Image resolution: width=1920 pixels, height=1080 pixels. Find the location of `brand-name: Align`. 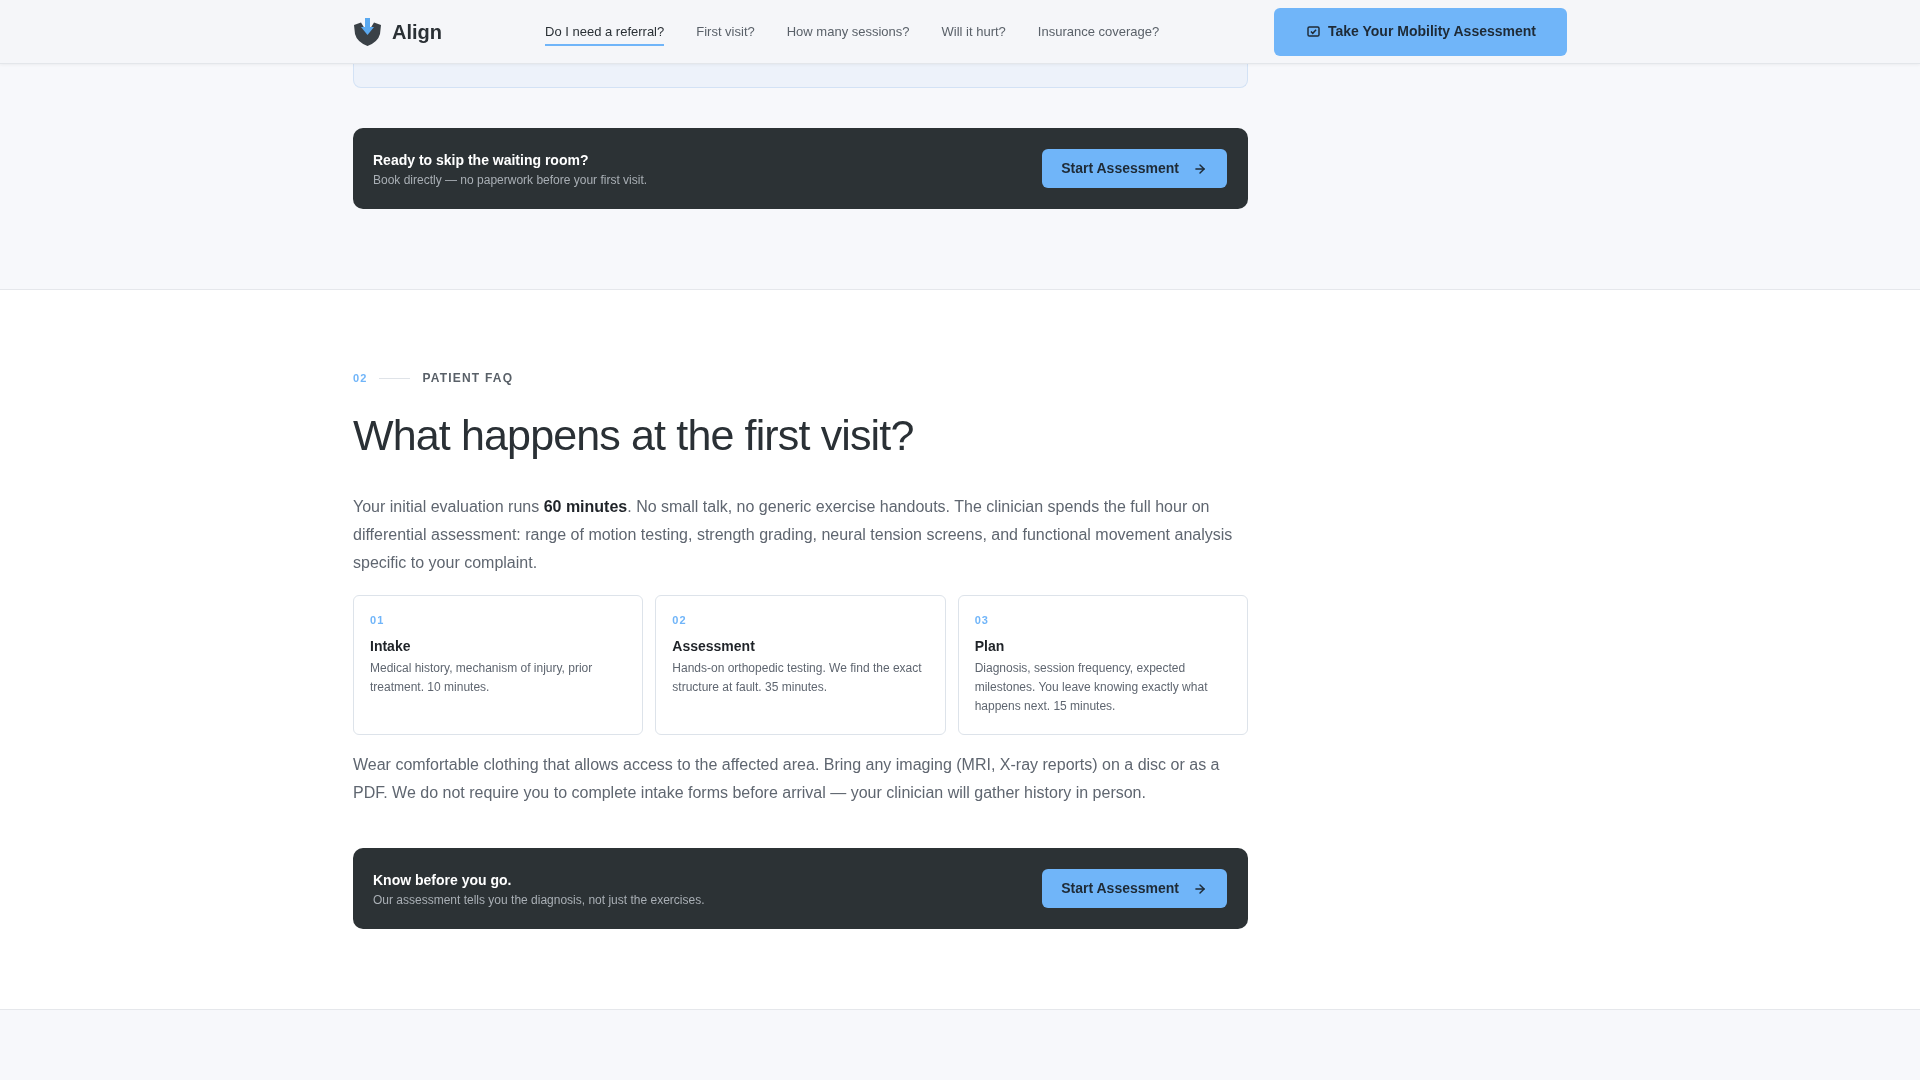

brand-name: Align is located at coordinates (417, 32).